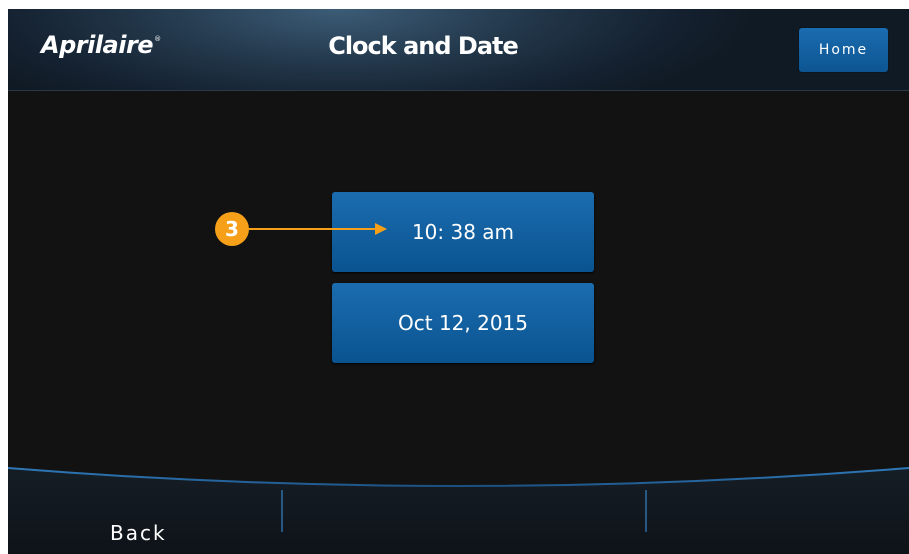  I want to click on page-title: Clock and Date, so click(423, 46).